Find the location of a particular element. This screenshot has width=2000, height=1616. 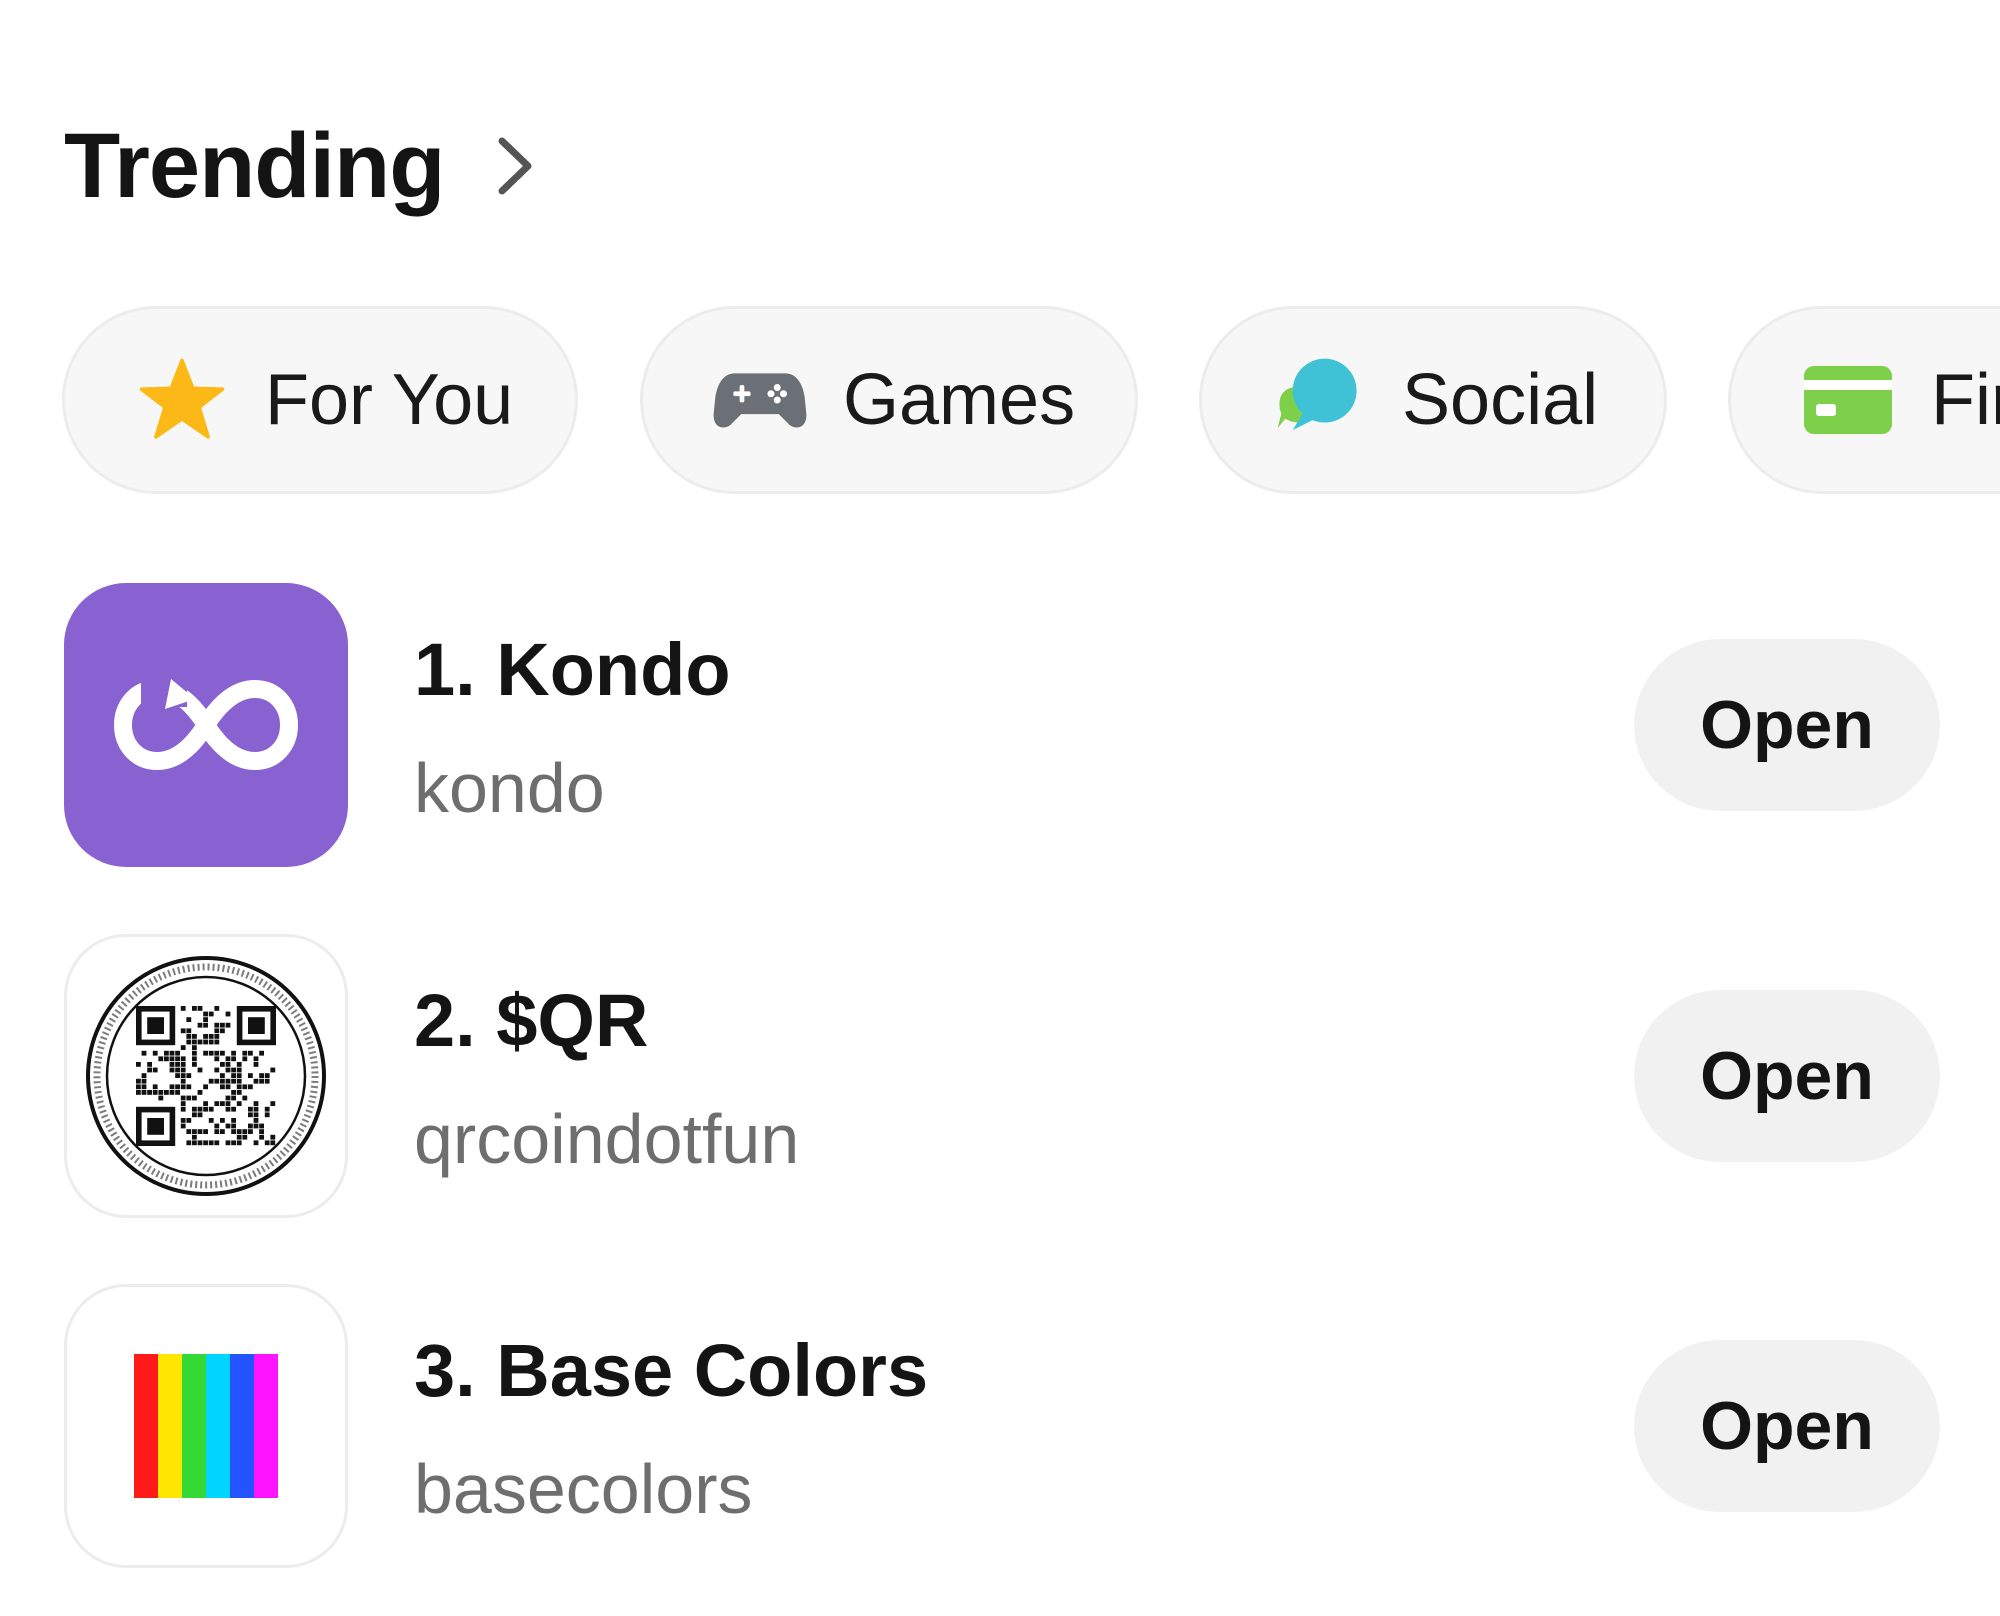

section-header: Trending is located at coordinates (305, 166).